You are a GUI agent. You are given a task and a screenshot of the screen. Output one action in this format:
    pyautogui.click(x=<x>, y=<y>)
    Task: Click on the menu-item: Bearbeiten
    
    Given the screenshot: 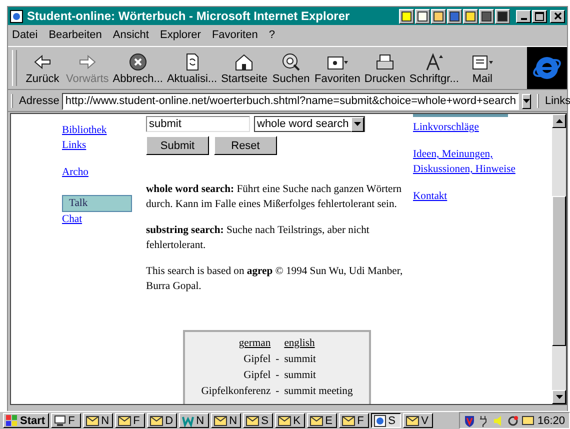 What is the action you would take?
    pyautogui.click(x=75, y=35)
    